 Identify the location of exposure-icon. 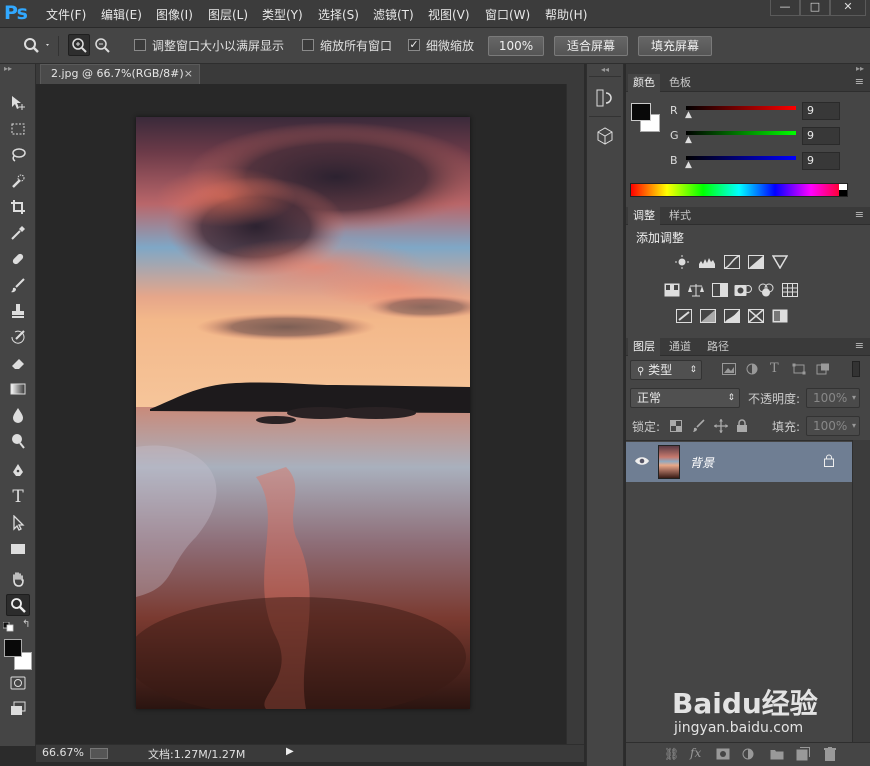
(756, 262).